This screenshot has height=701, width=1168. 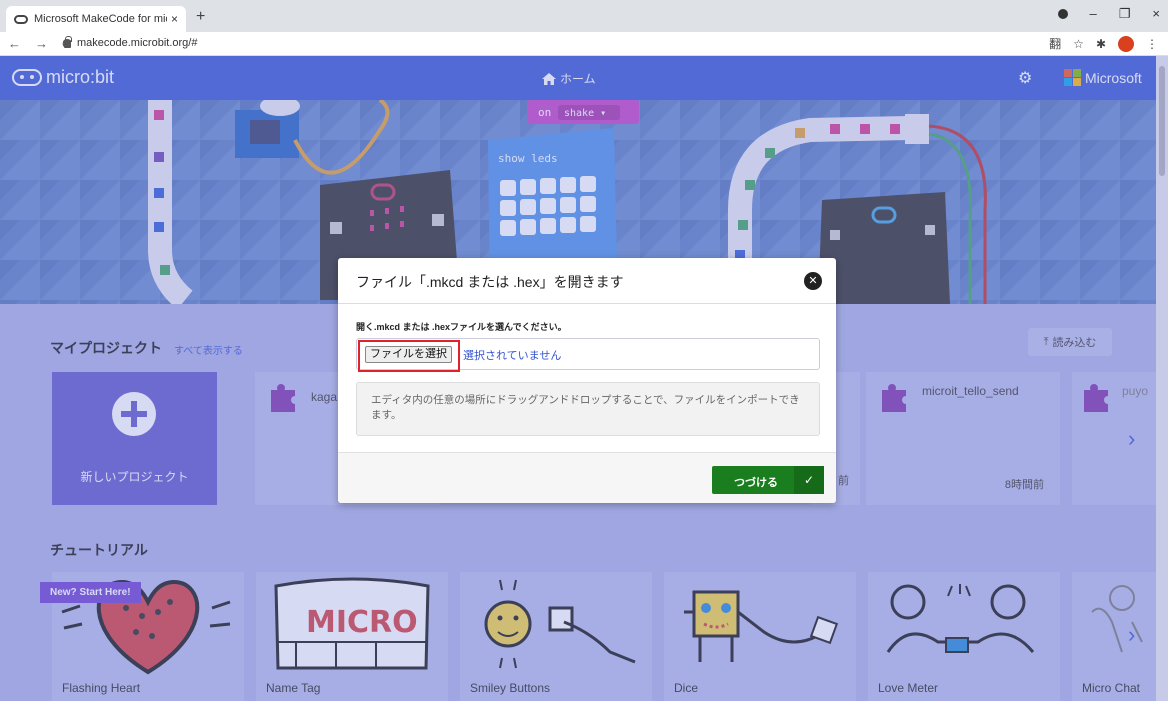 I want to click on forward-button: →, so click(x=41, y=43).